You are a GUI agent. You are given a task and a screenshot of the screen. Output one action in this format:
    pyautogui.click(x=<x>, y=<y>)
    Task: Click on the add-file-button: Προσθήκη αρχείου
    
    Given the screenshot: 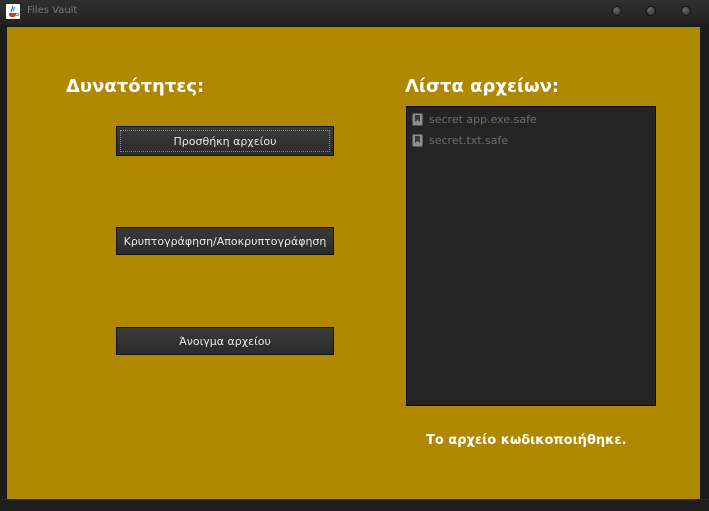 What is the action you would take?
    pyautogui.click(x=225, y=141)
    